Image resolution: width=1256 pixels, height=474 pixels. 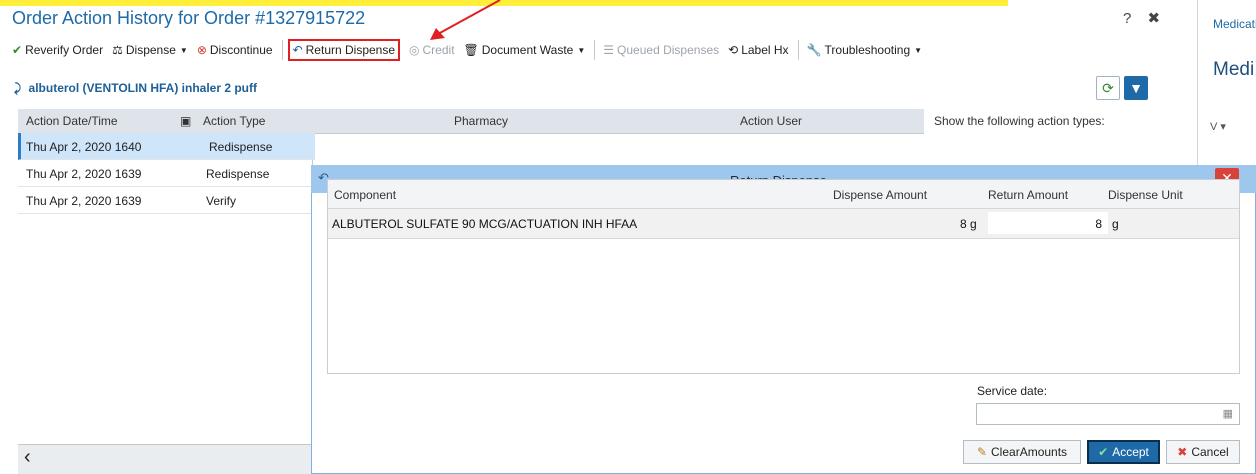 What do you see at coordinates (1108, 414) in the screenshot?
I see `service-date-field: ▦` at bounding box center [1108, 414].